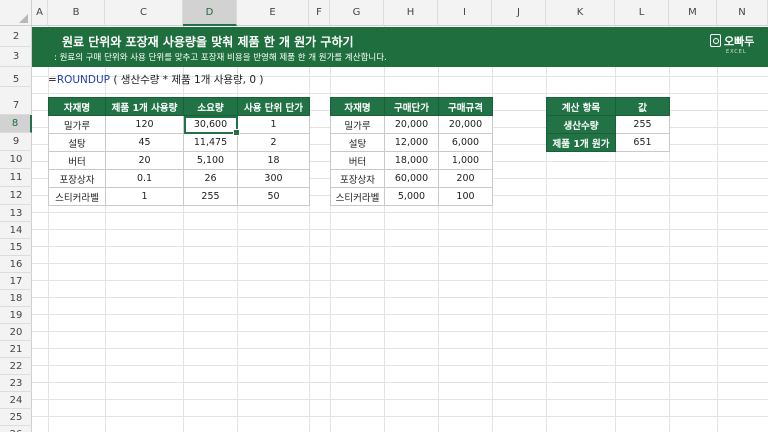 The width and height of the screenshot is (768, 432). Describe the element at coordinates (16, 315) in the screenshot. I see `row-header-19: 19` at that location.